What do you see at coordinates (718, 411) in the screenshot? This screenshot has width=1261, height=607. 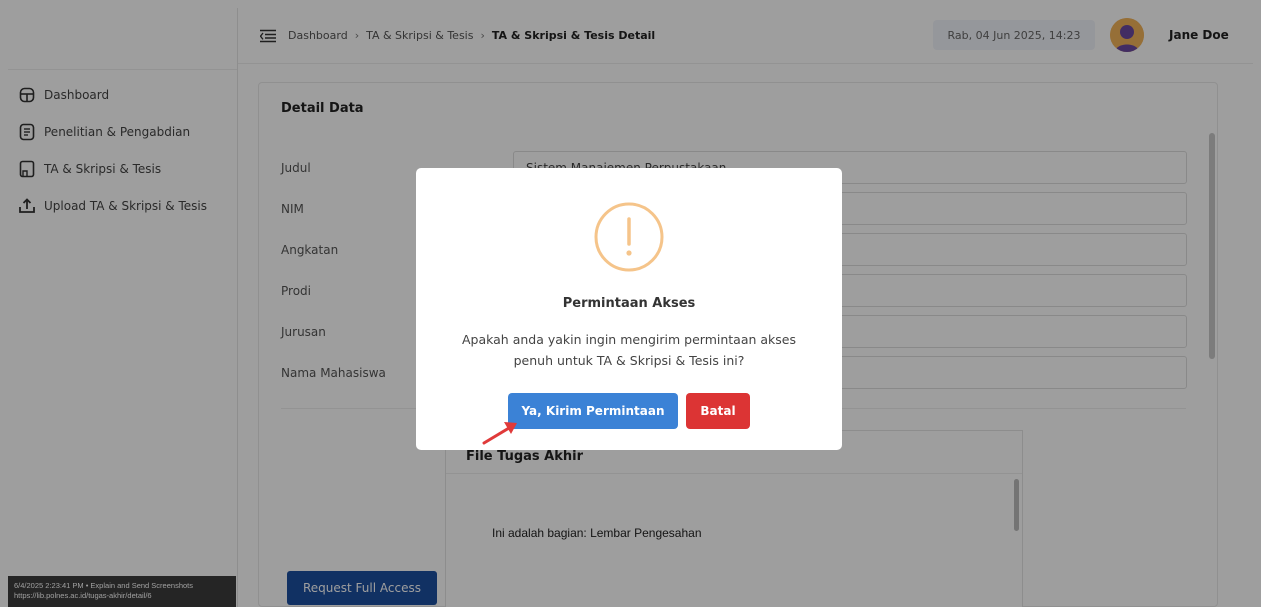 I see `cancel-button: Batal` at bounding box center [718, 411].